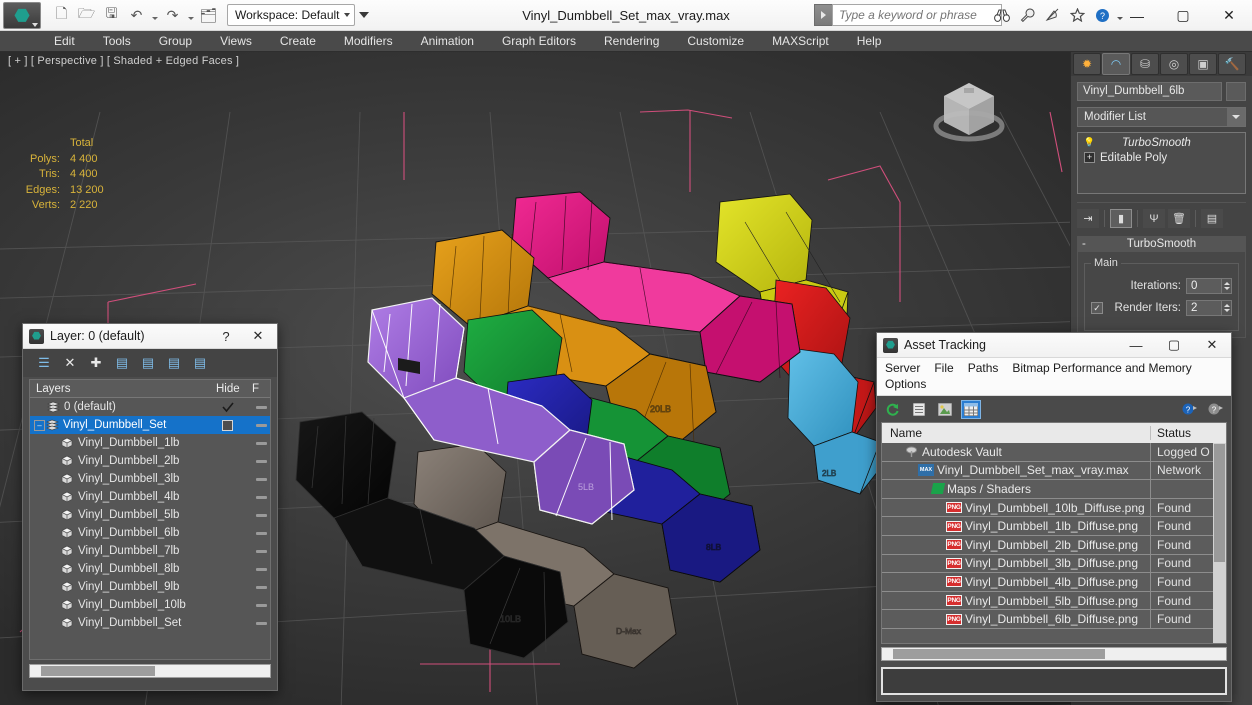 Image resolution: width=1252 pixels, height=705 pixels. I want to click on asset-minimize-button: —, so click(1136, 345).